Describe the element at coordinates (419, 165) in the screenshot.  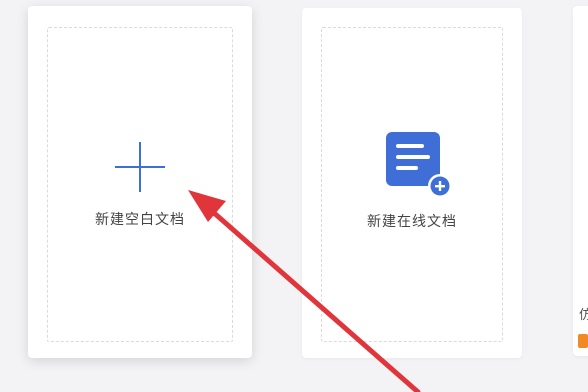
I see `online-doc-add-icon` at that location.